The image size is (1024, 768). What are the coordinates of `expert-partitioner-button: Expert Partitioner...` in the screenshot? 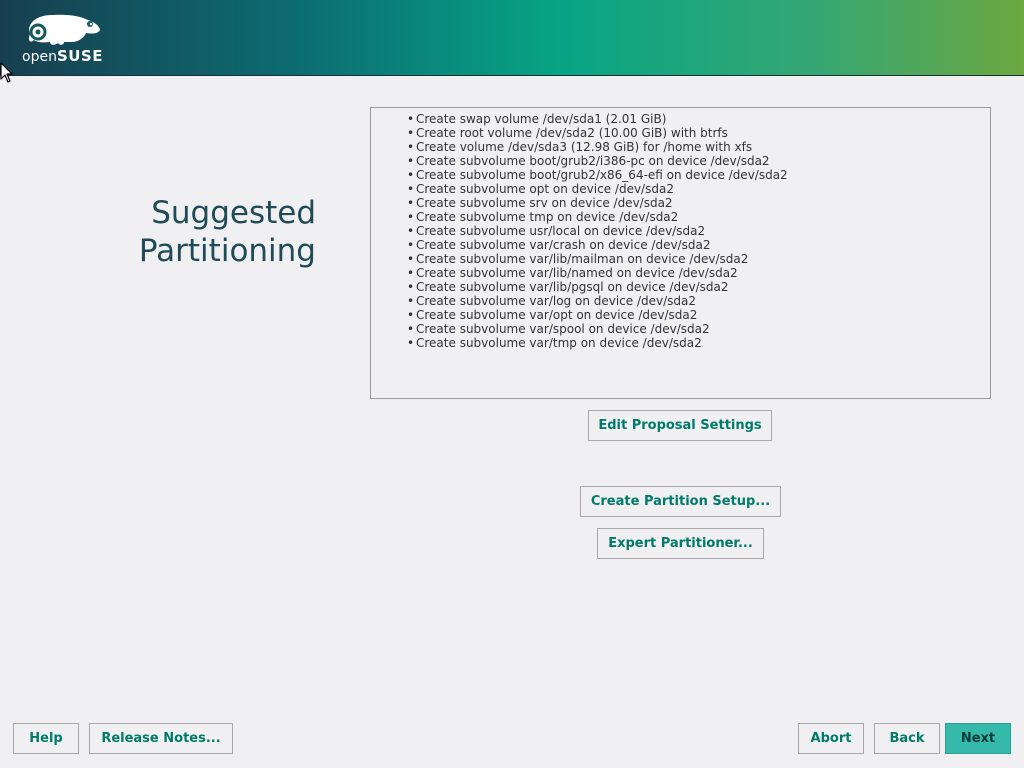 It's located at (680, 543).